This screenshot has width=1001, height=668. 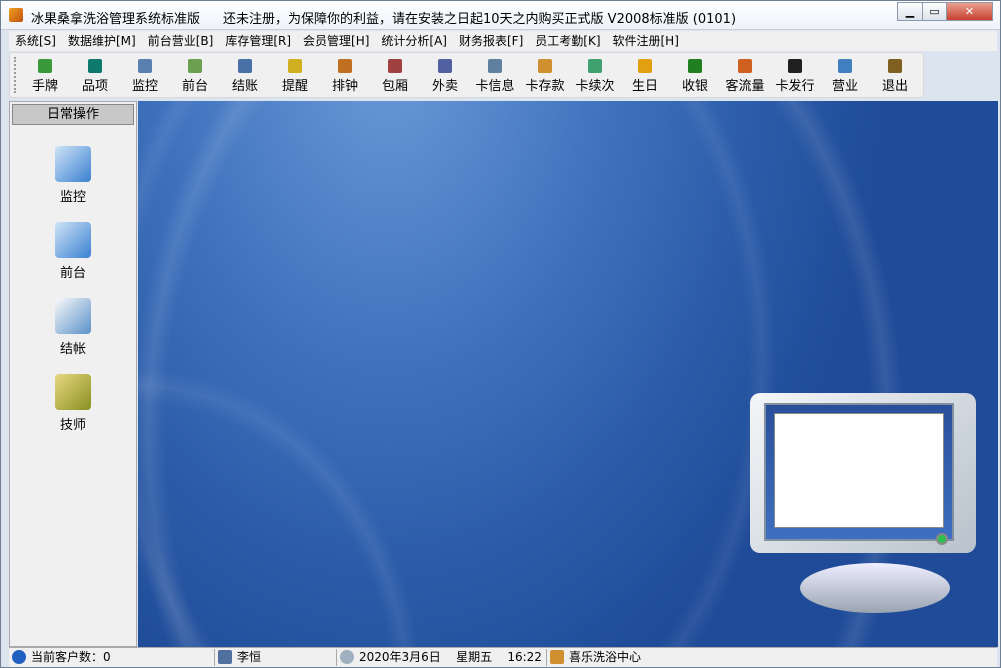 What do you see at coordinates (45, 75) in the screenshot?
I see `toolbar-button: 手牌` at bounding box center [45, 75].